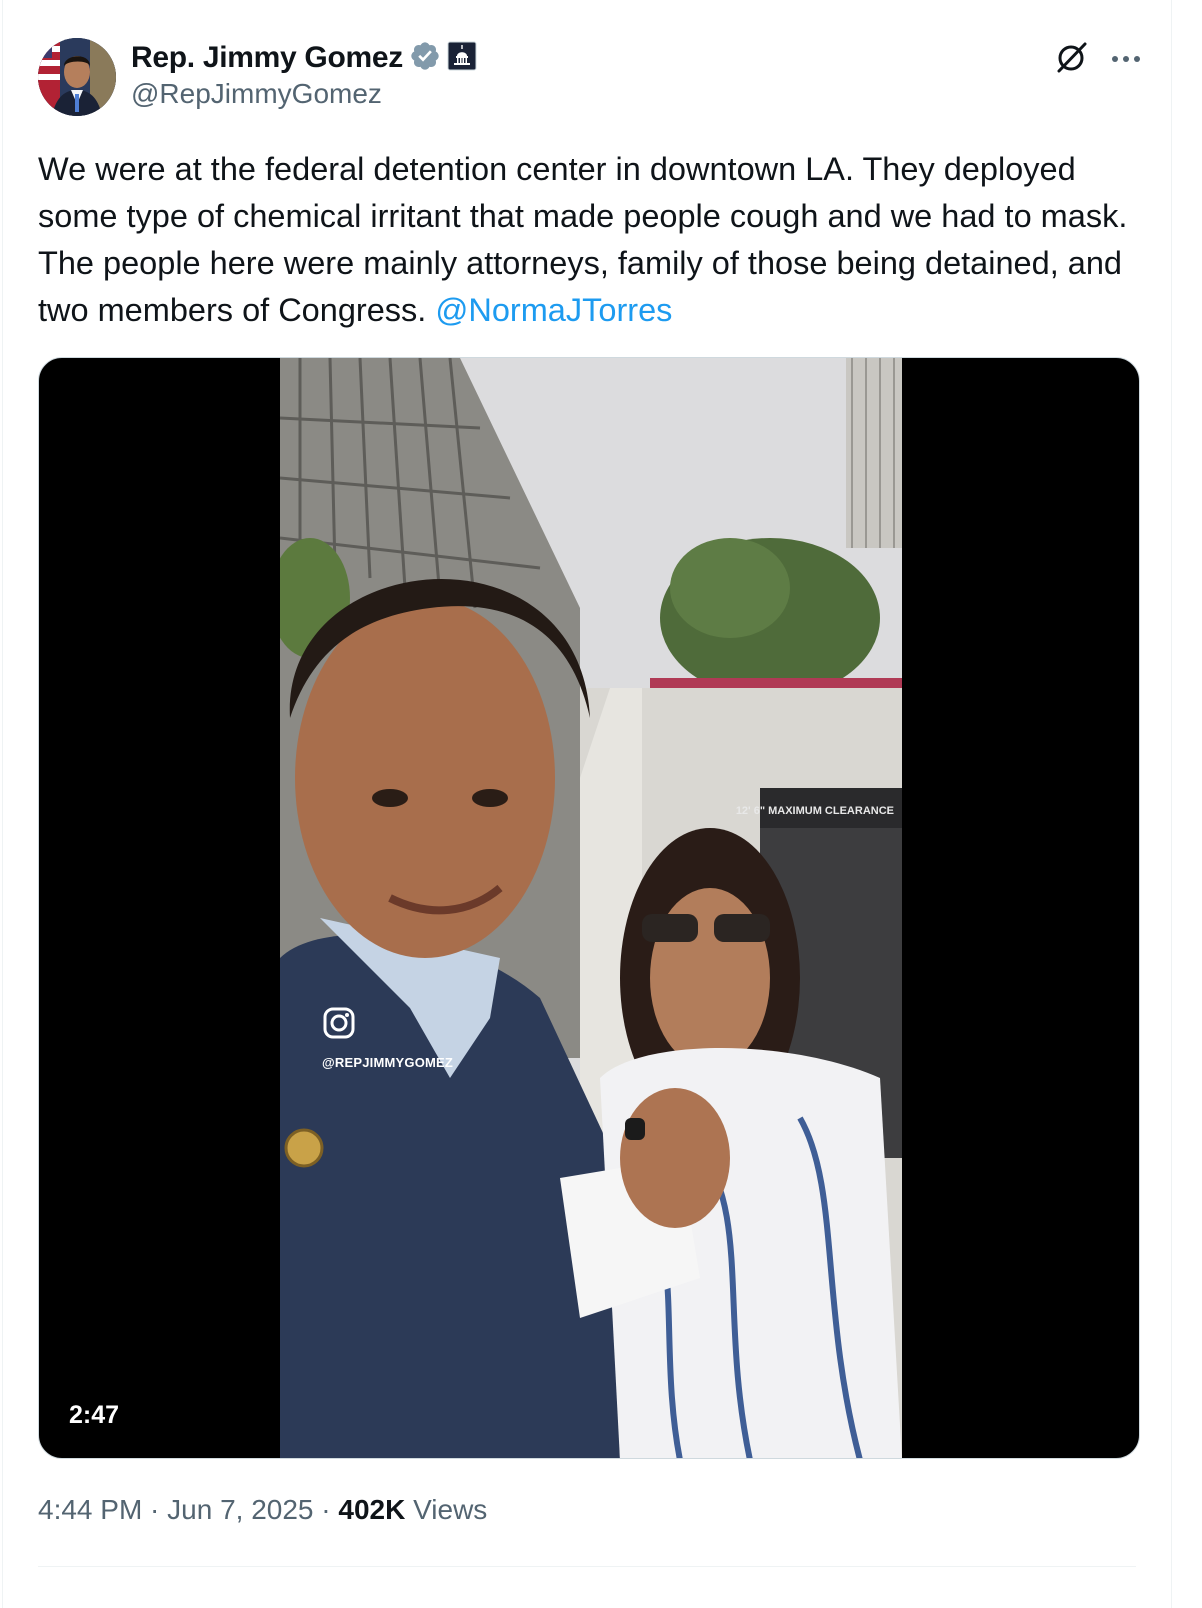 This screenshot has height=1608, width=1202. I want to click on views-count: 402K, so click(372, 1509).